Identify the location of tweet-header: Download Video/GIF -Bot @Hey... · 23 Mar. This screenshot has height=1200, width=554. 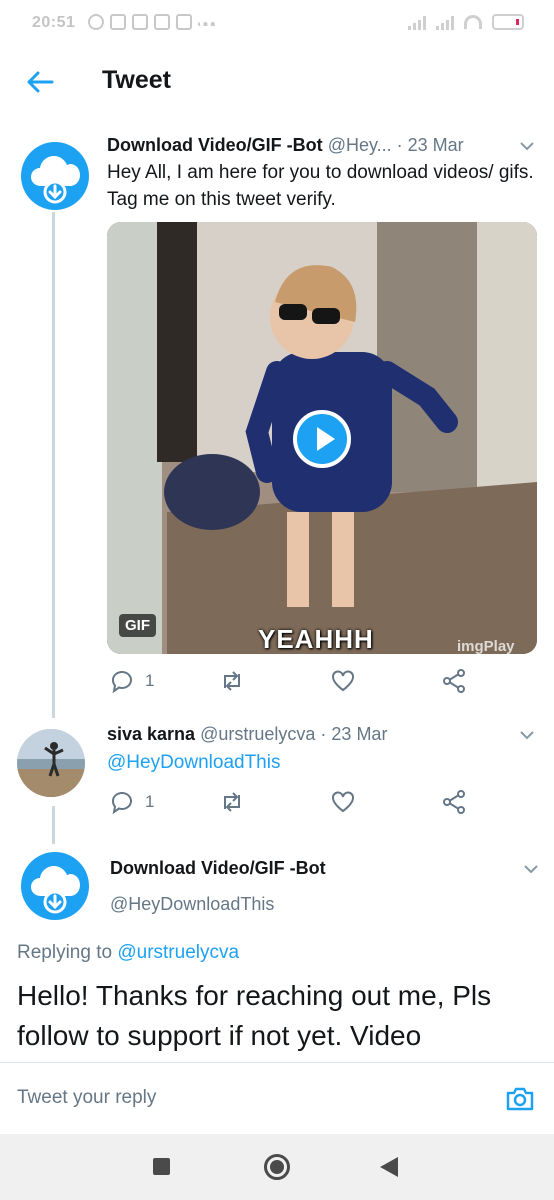
(285, 145).